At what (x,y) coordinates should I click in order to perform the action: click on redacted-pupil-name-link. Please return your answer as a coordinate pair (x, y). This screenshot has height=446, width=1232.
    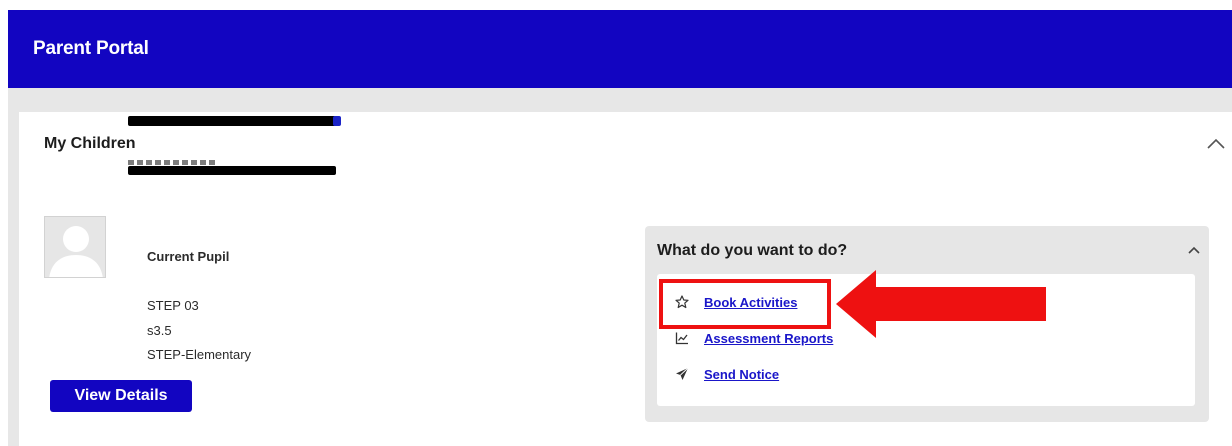
    Looking at the image, I should click on (337, 121).